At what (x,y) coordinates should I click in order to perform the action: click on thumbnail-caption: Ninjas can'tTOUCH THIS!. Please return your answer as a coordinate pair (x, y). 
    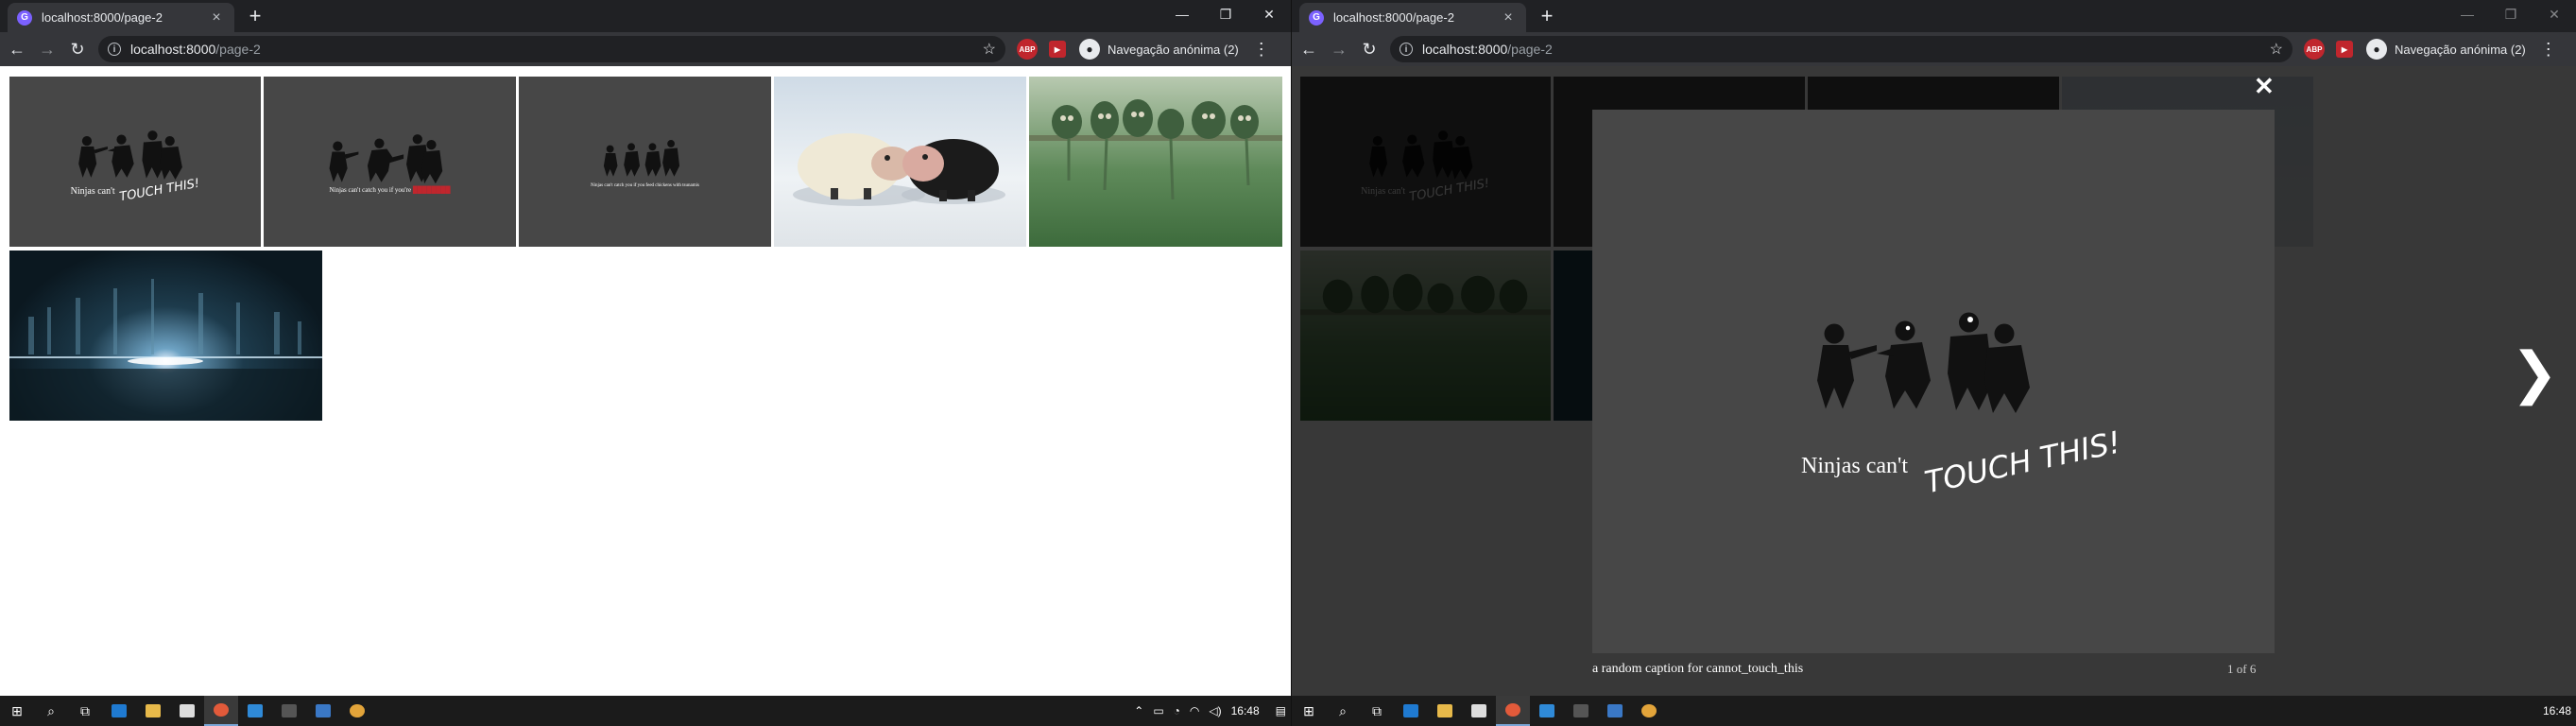
    Looking at the image, I should click on (135, 190).